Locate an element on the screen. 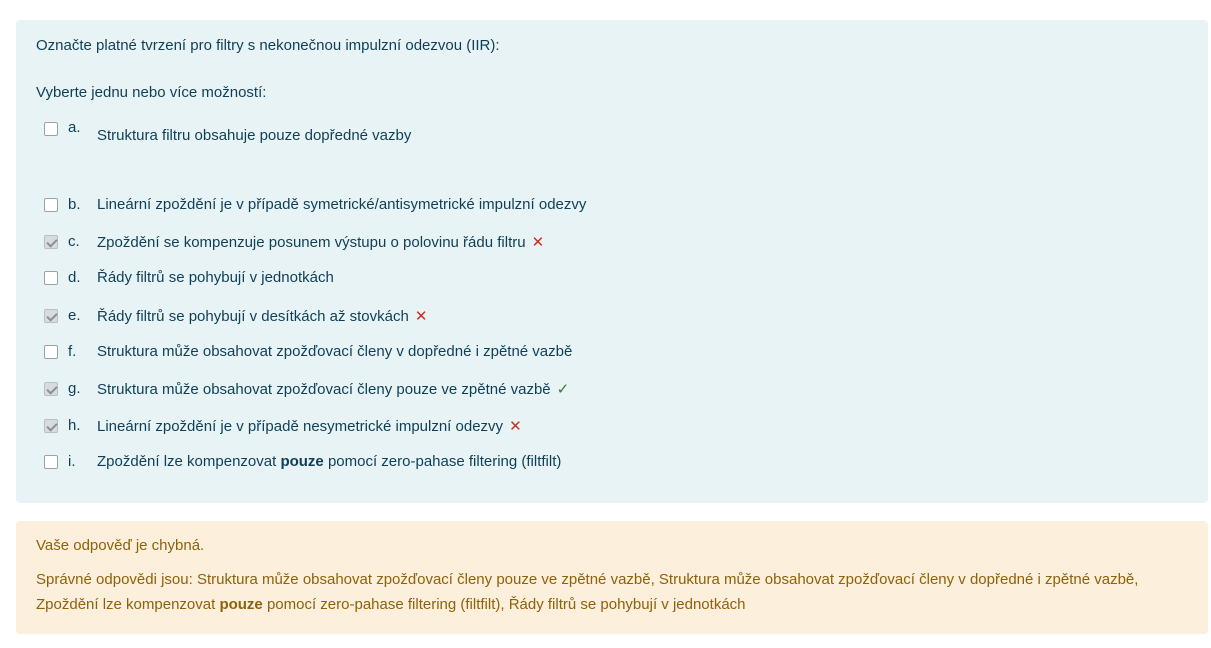  option-a-checkbox is located at coordinates (51, 129).